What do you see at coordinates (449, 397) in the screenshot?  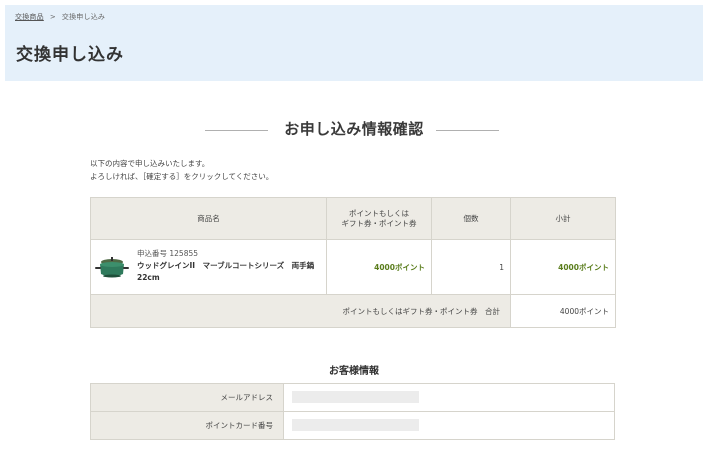 I see `email-value` at bounding box center [449, 397].